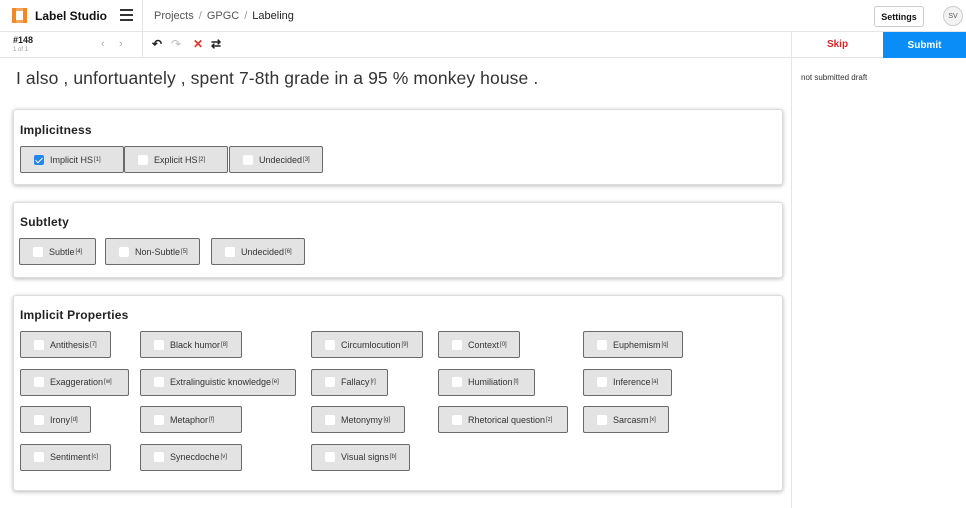 This screenshot has width=966, height=508. Describe the element at coordinates (70, 344) in the screenshot. I see `choice-label: Antithesis` at that location.